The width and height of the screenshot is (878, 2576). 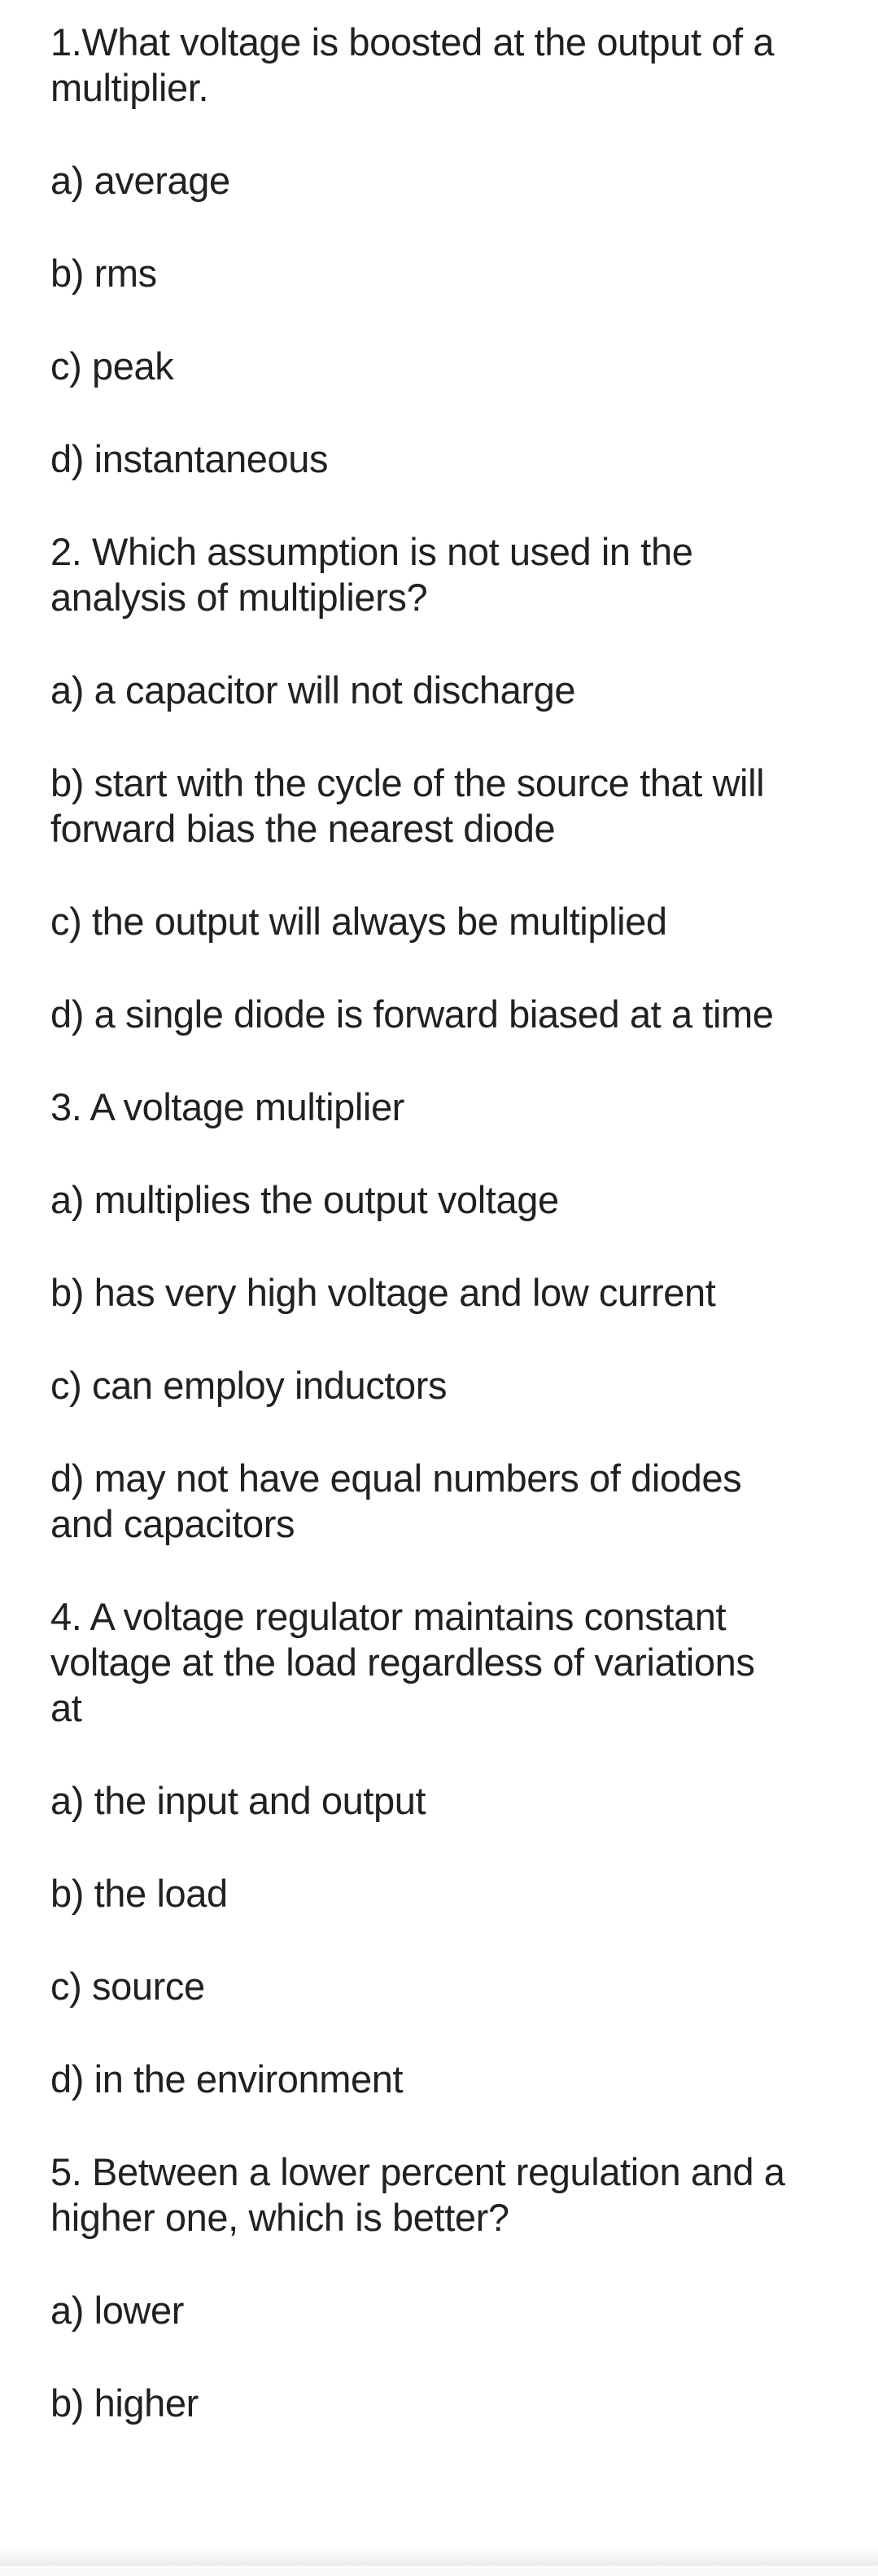 What do you see at coordinates (441, 2079) in the screenshot?
I see `question-4-option-d: d) in the environment` at bounding box center [441, 2079].